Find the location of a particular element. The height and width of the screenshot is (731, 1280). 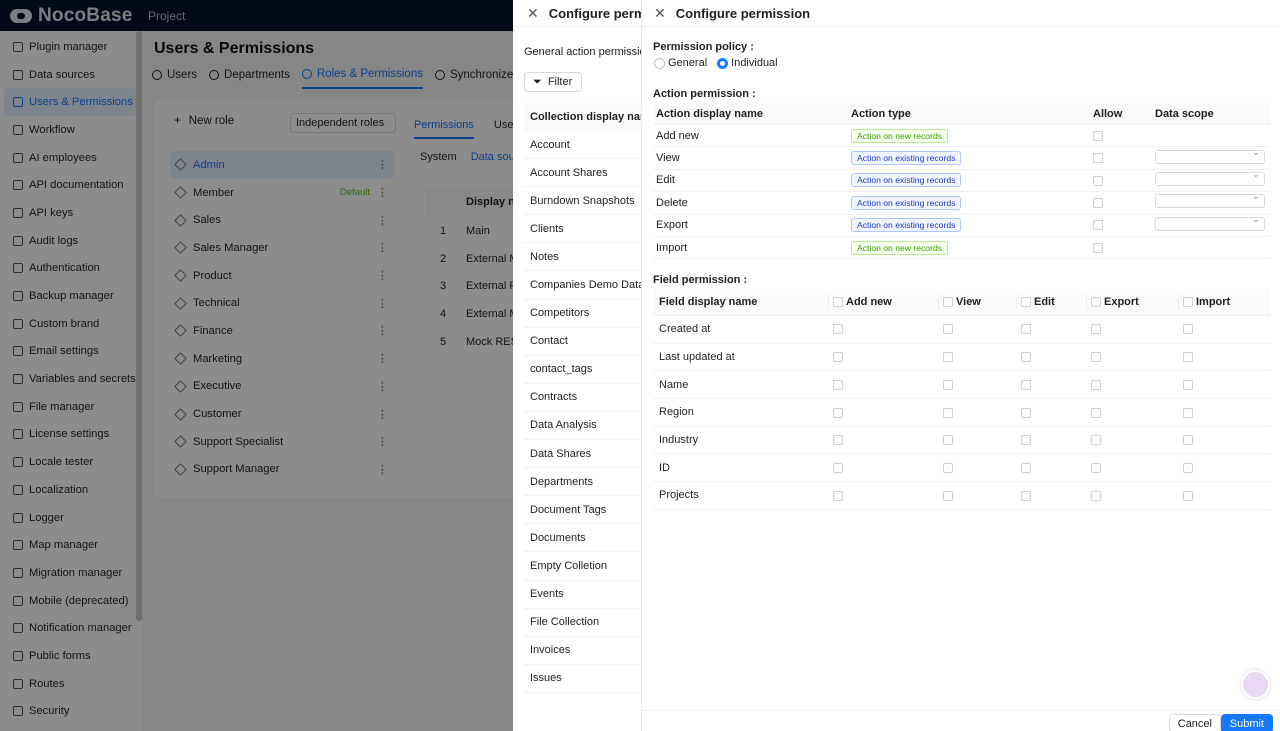

filter-icon: ⏷ is located at coordinates (537, 81).